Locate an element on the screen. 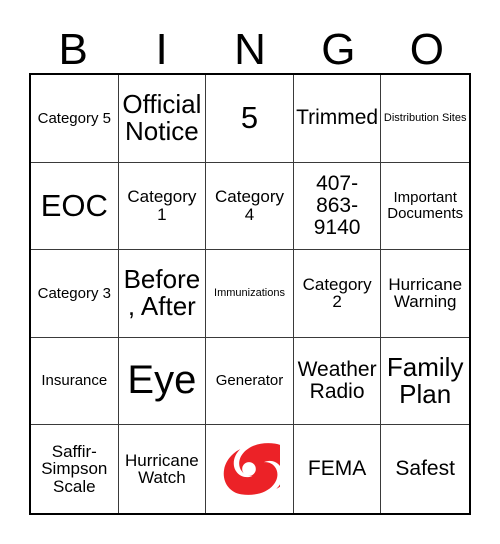 This screenshot has width=500, height=544. bingo-cell: Eye is located at coordinates (162, 381).